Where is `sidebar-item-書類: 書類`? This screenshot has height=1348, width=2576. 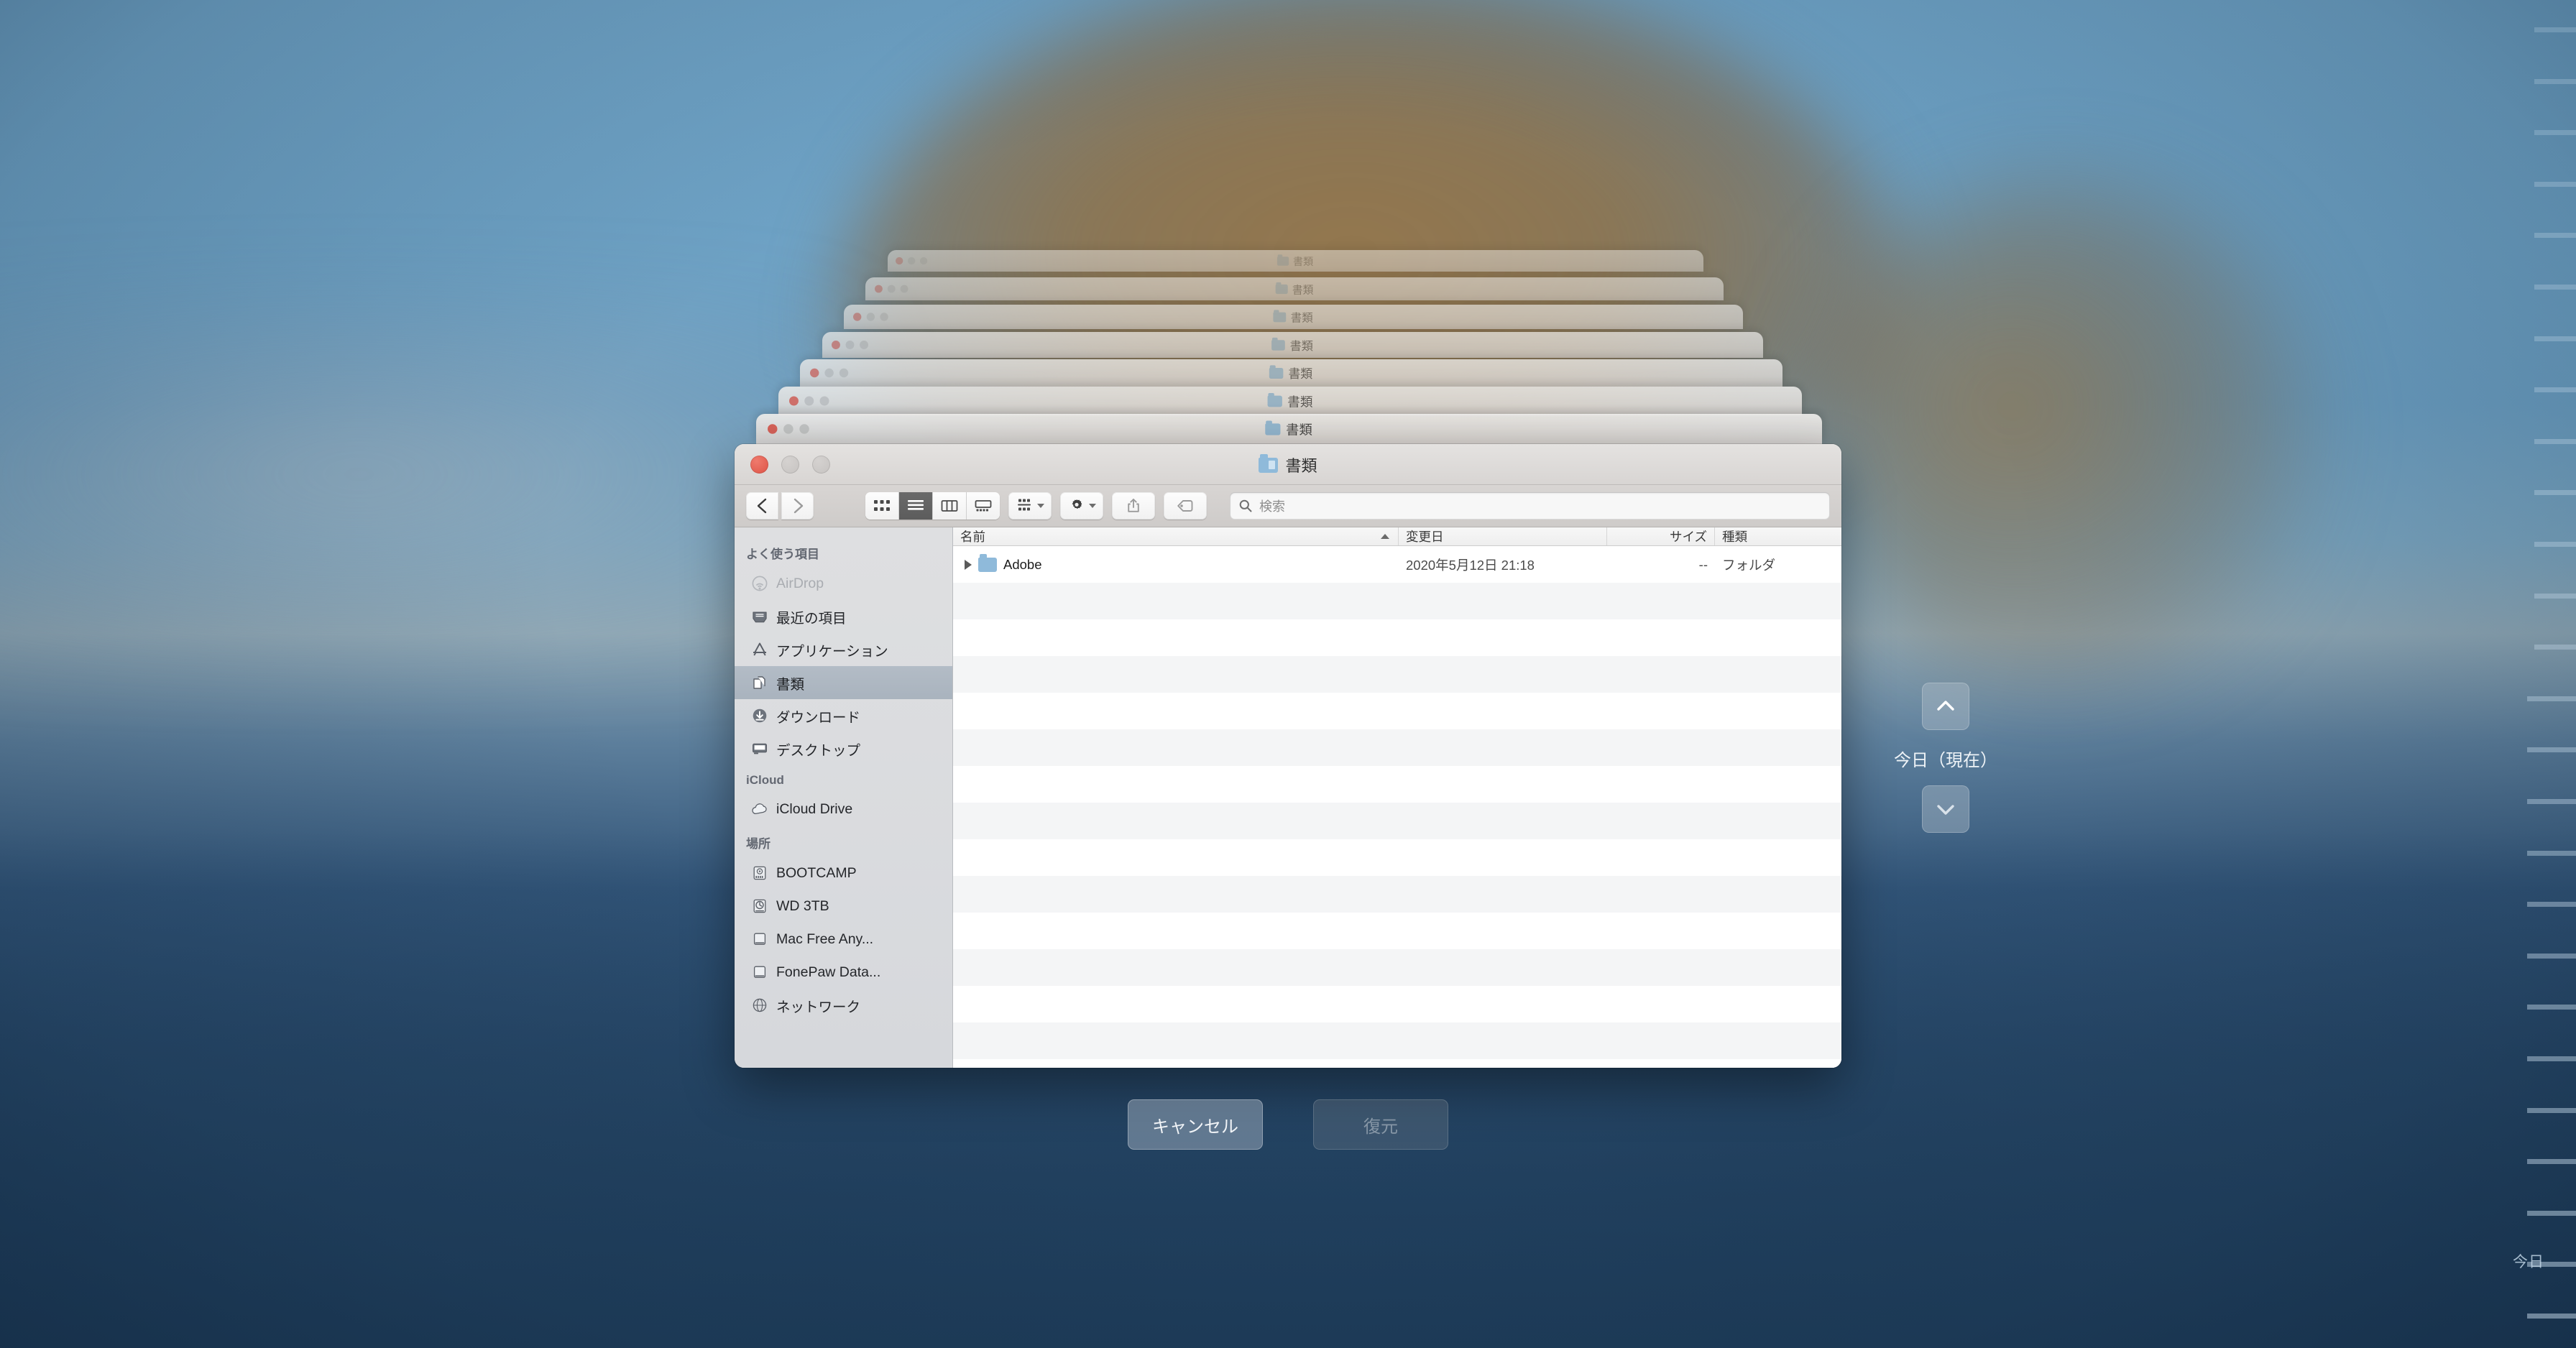 sidebar-item-書類: 書類 is located at coordinates (843, 682).